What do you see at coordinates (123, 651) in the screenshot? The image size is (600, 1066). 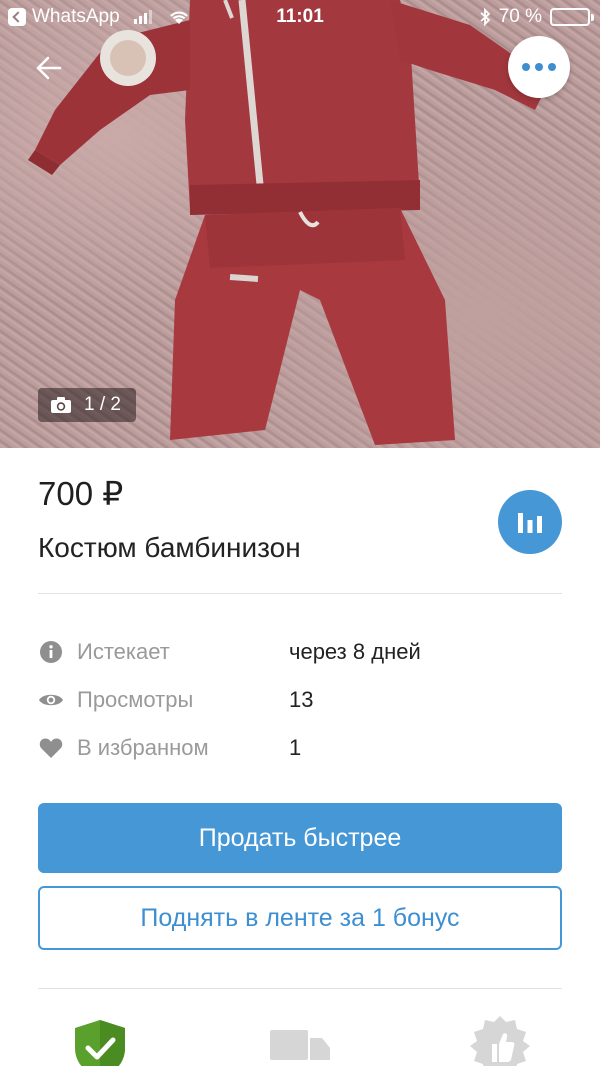 I see `info-label: Истекает` at bounding box center [123, 651].